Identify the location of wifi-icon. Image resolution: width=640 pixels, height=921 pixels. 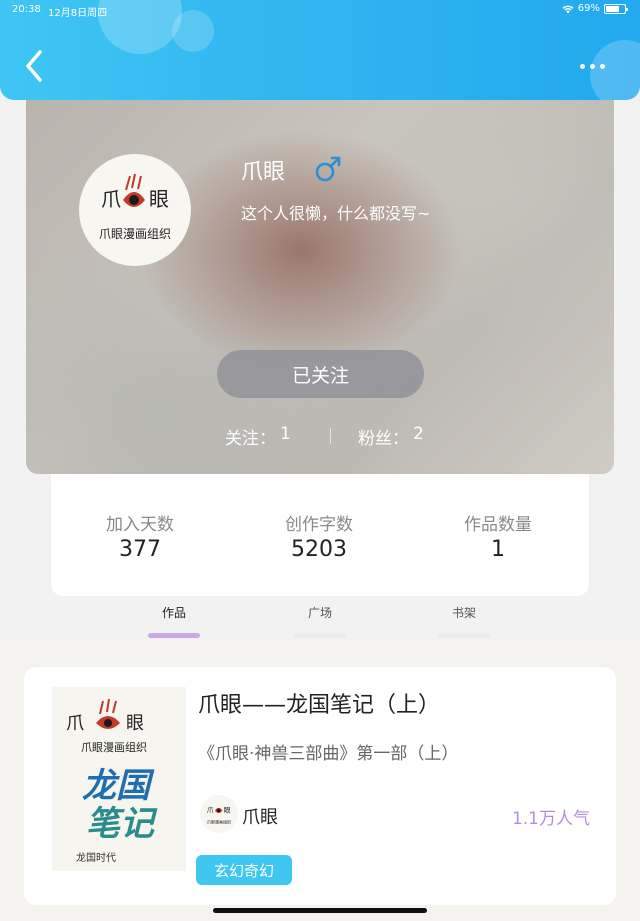
(568, 9).